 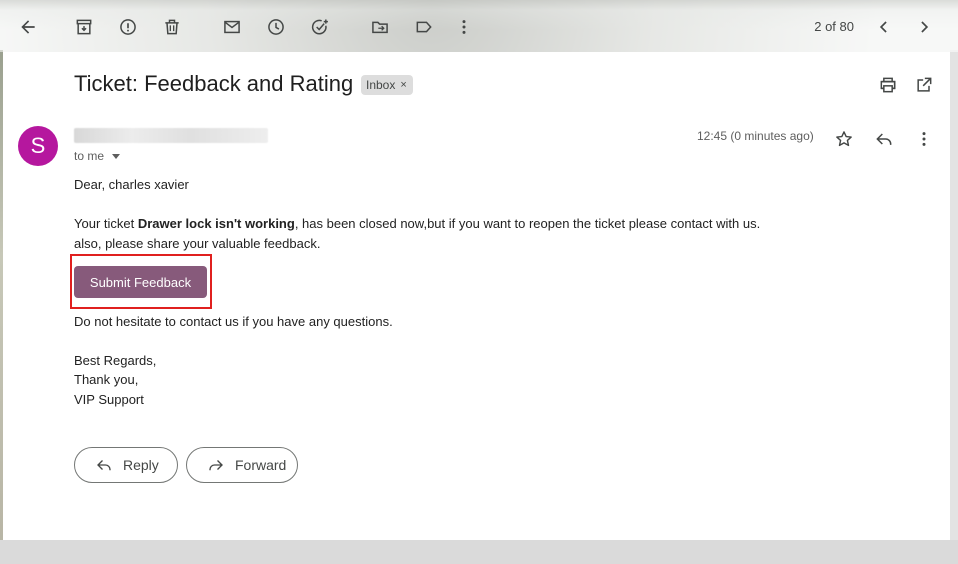 What do you see at coordinates (140, 282) in the screenshot?
I see `submit-feedback-button: Submit Feedback` at bounding box center [140, 282].